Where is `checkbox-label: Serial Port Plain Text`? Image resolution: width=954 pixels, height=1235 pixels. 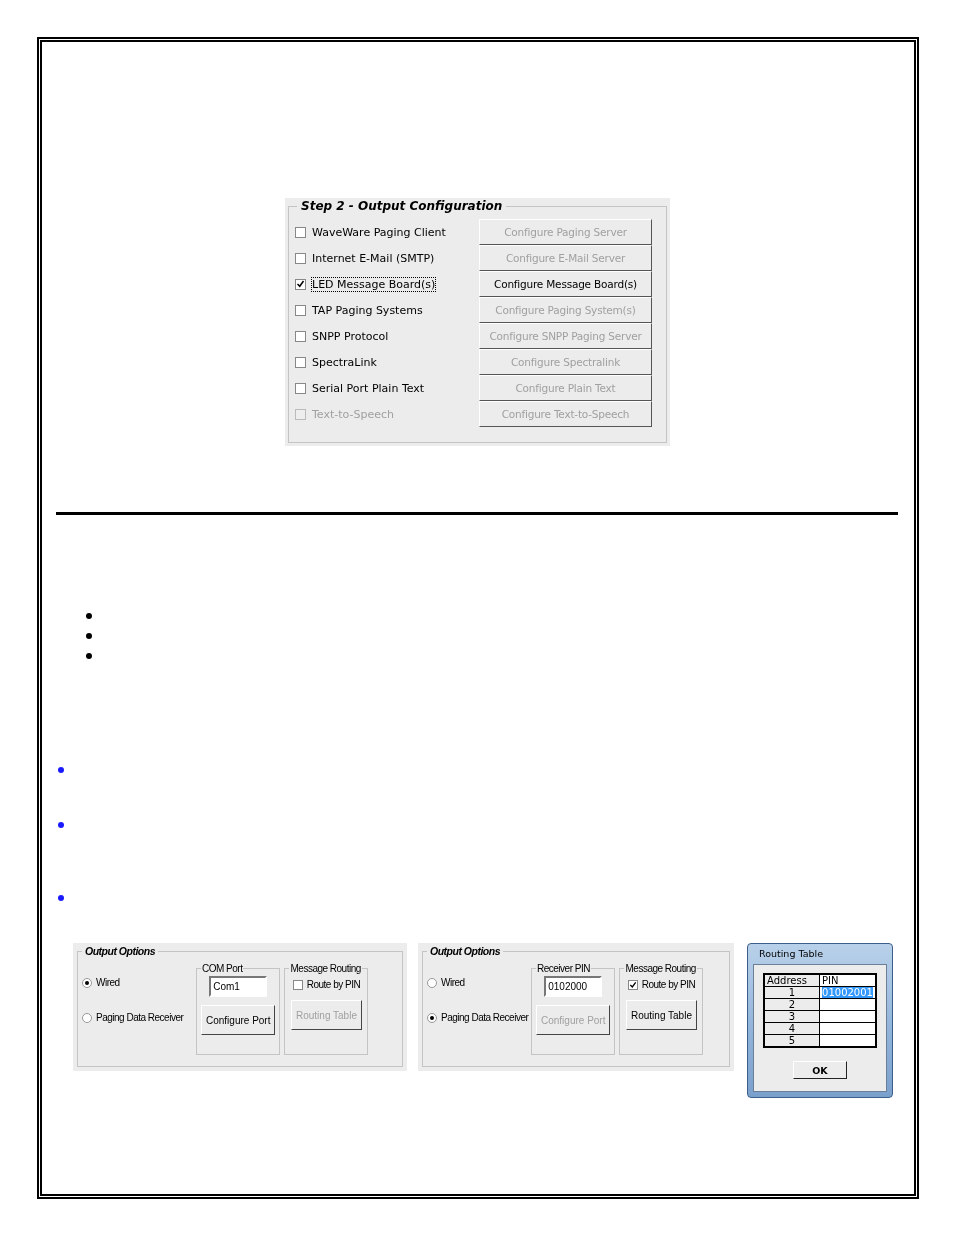 checkbox-label: Serial Port Plain Text is located at coordinates (368, 388).